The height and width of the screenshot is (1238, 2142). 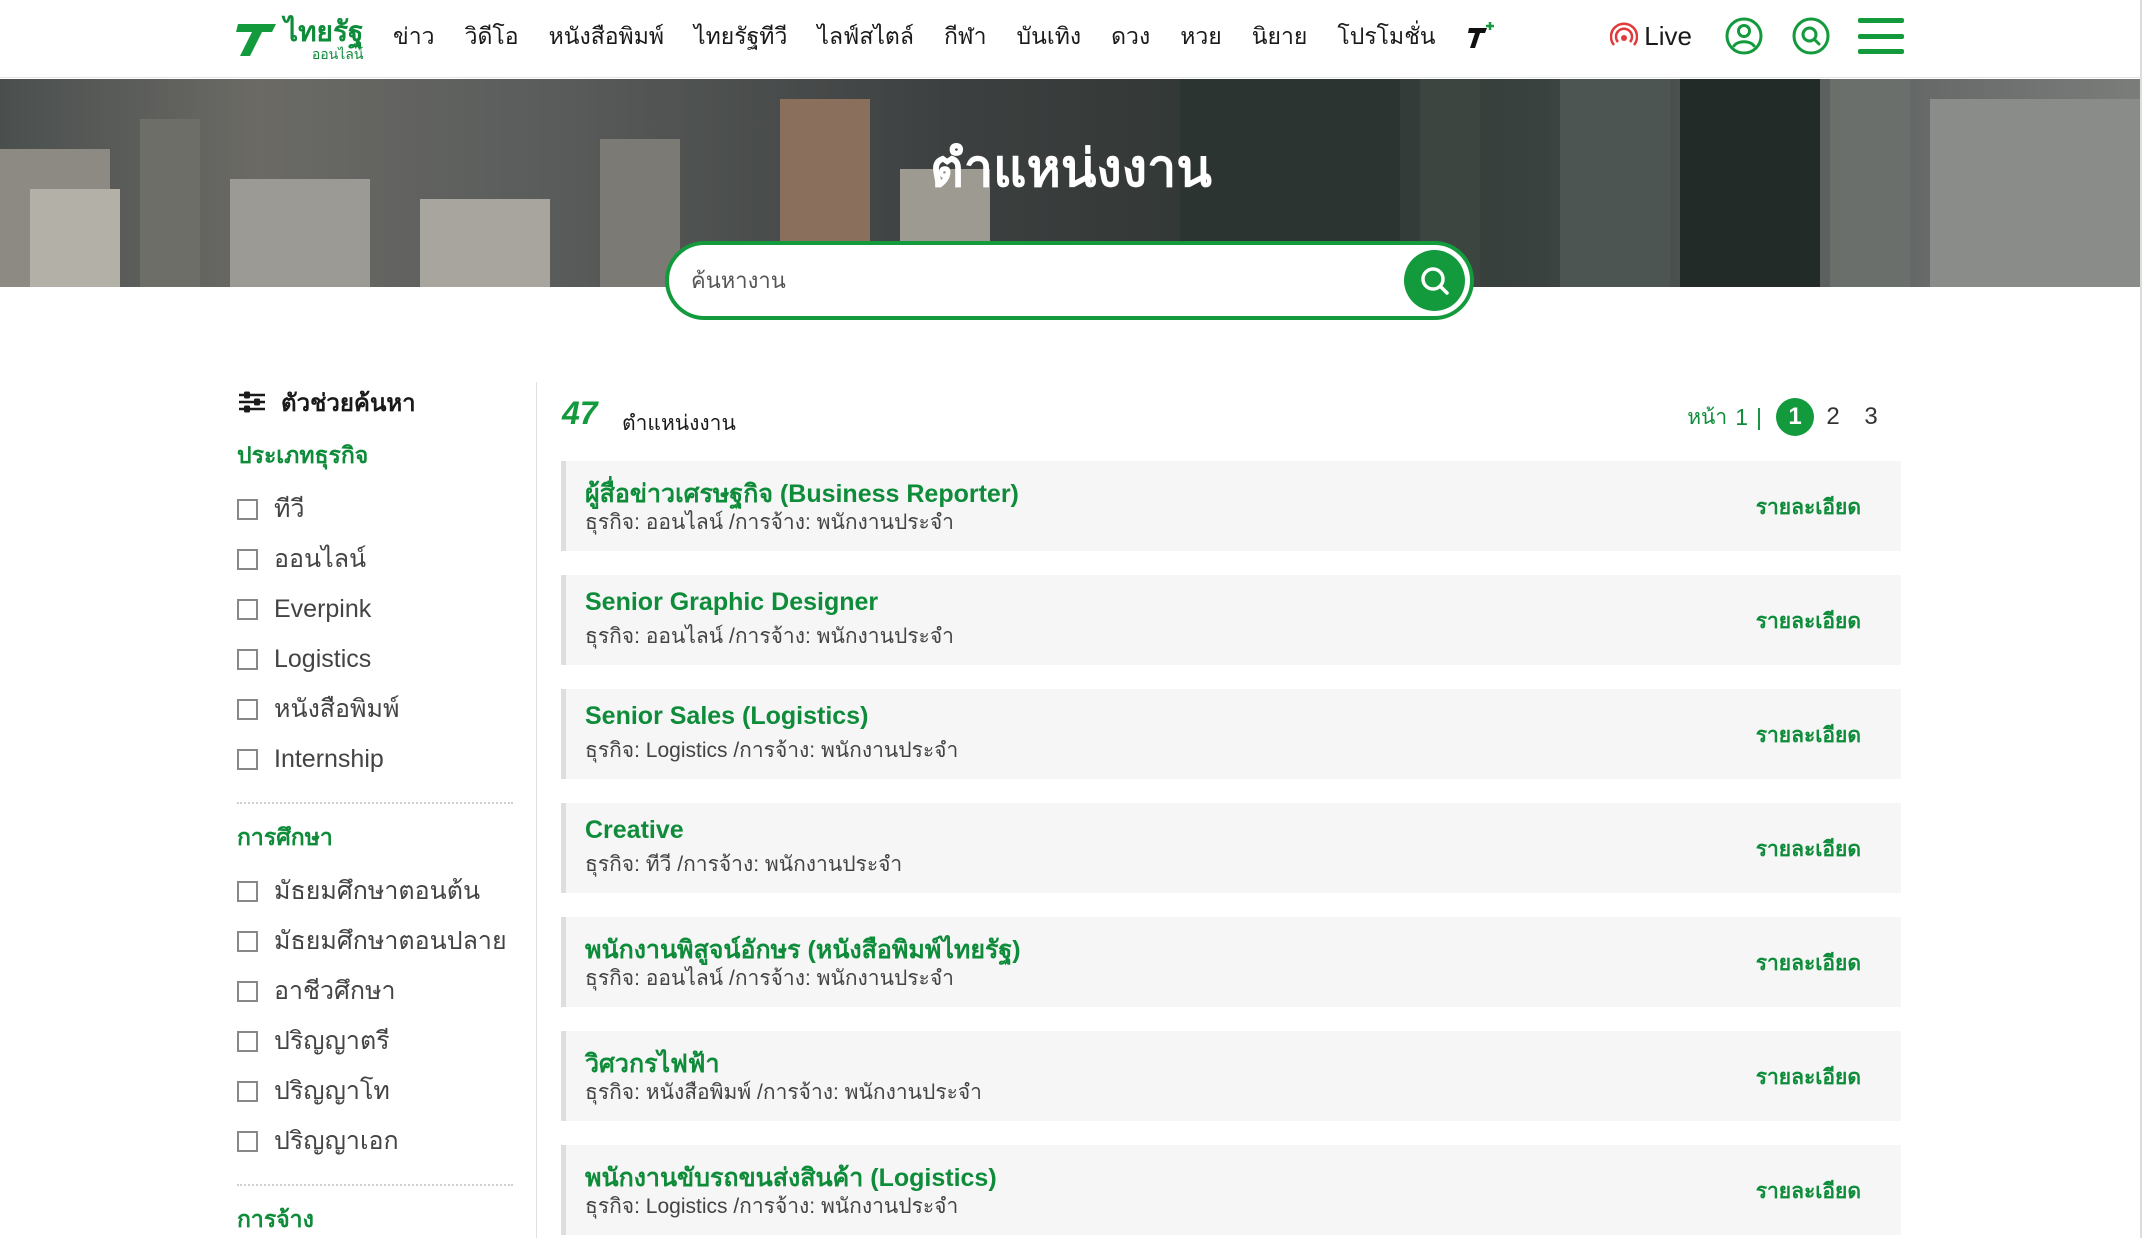 I want to click on filter-education-bachelor: ปริญญาตรี, so click(x=375, y=1041).